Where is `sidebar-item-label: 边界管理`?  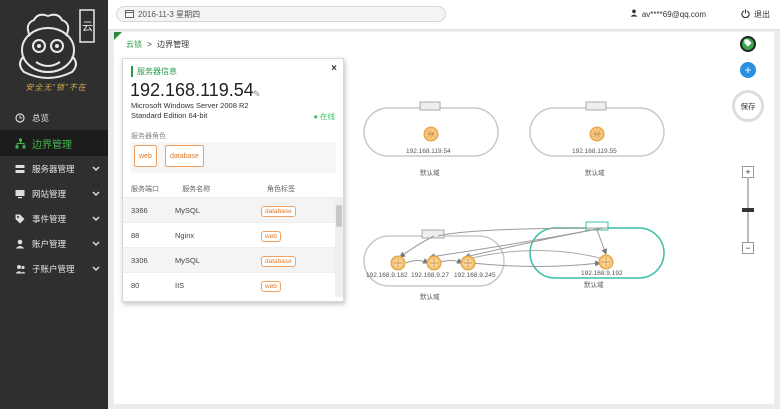 sidebar-item-label: 边界管理 is located at coordinates (52, 145).